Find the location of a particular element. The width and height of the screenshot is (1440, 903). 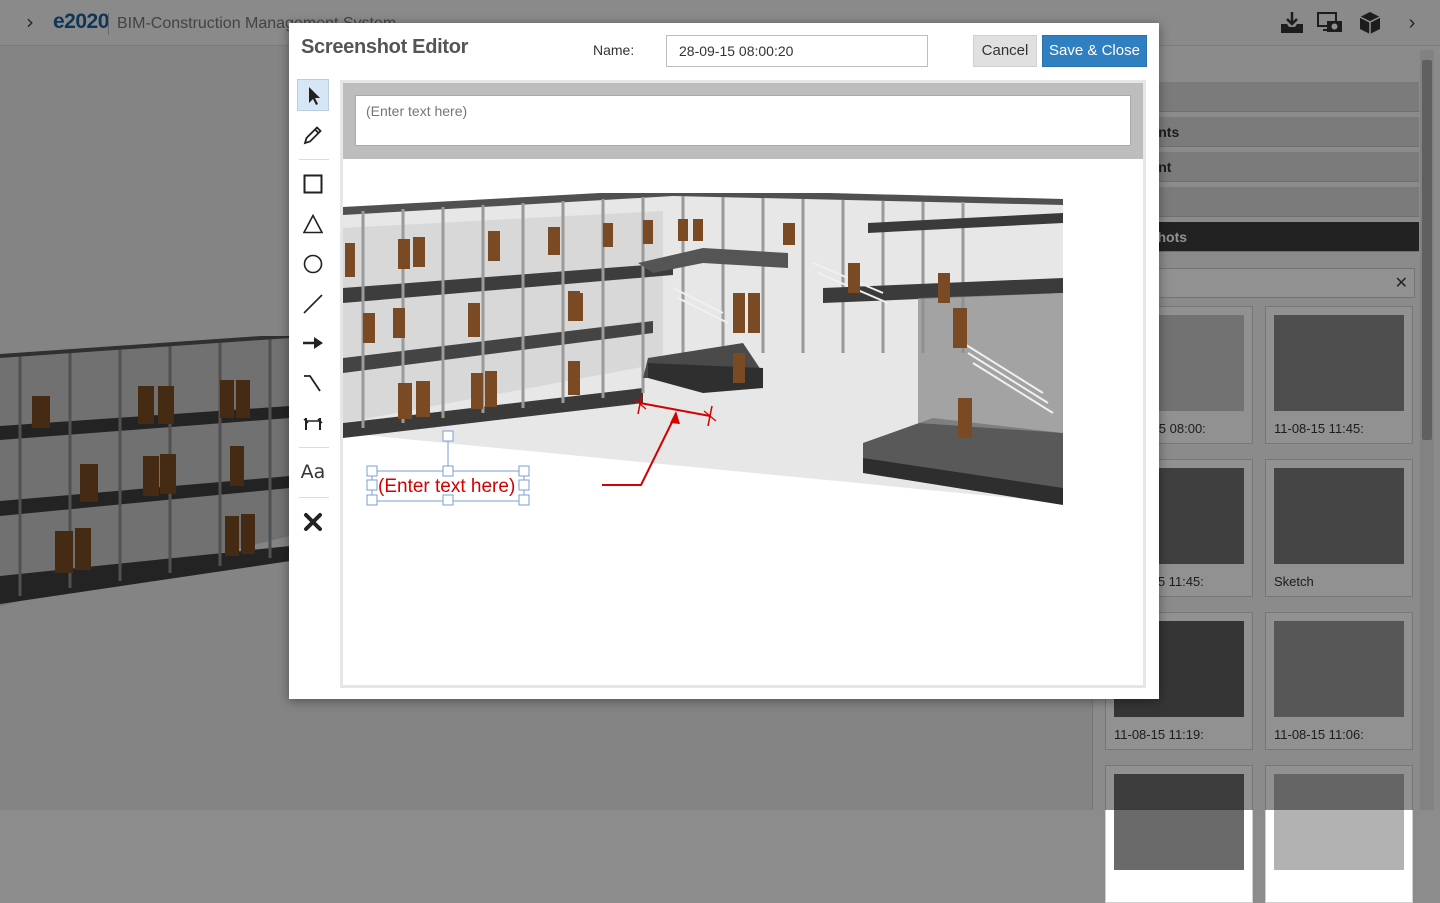

annotation-text: (Enter text here) is located at coordinates (446, 487).